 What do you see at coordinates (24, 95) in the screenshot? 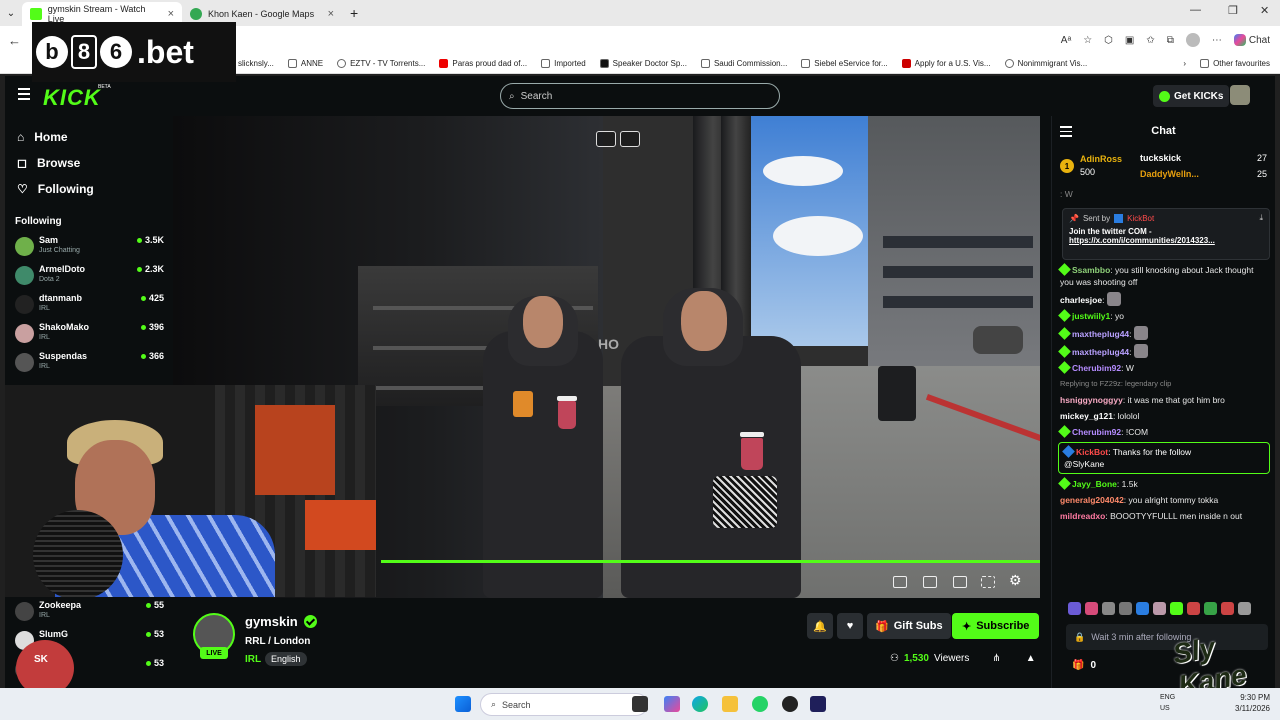
I see `menu-icon` at bounding box center [24, 95].